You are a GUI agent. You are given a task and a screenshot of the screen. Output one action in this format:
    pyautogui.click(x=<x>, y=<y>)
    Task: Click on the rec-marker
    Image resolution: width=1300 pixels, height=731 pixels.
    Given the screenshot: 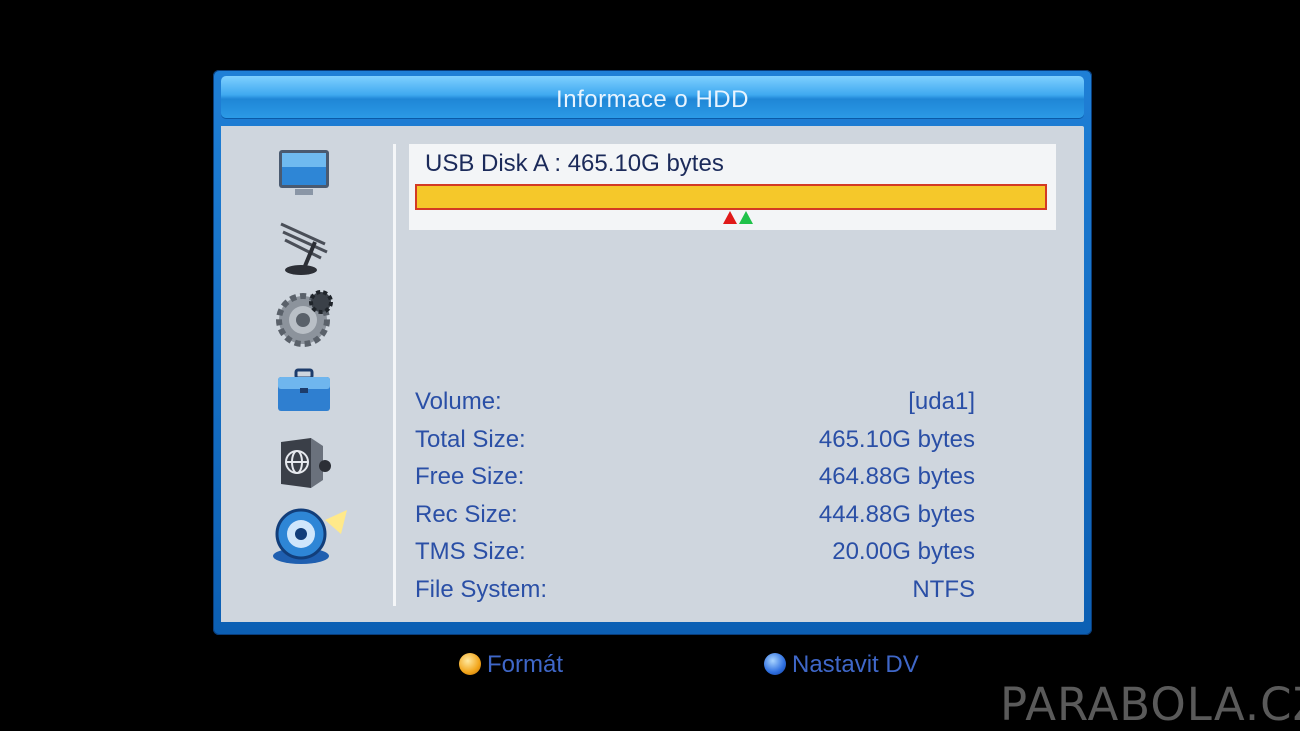 What is the action you would take?
    pyautogui.click(x=730, y=217)
    